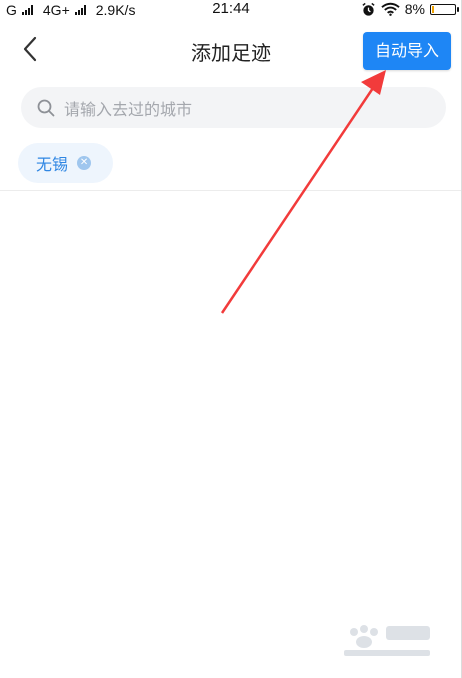 This screenshot has height=678, width=462. Describe the element at coordinates (231, 190) in the screenshot. I see `divider` at that location.